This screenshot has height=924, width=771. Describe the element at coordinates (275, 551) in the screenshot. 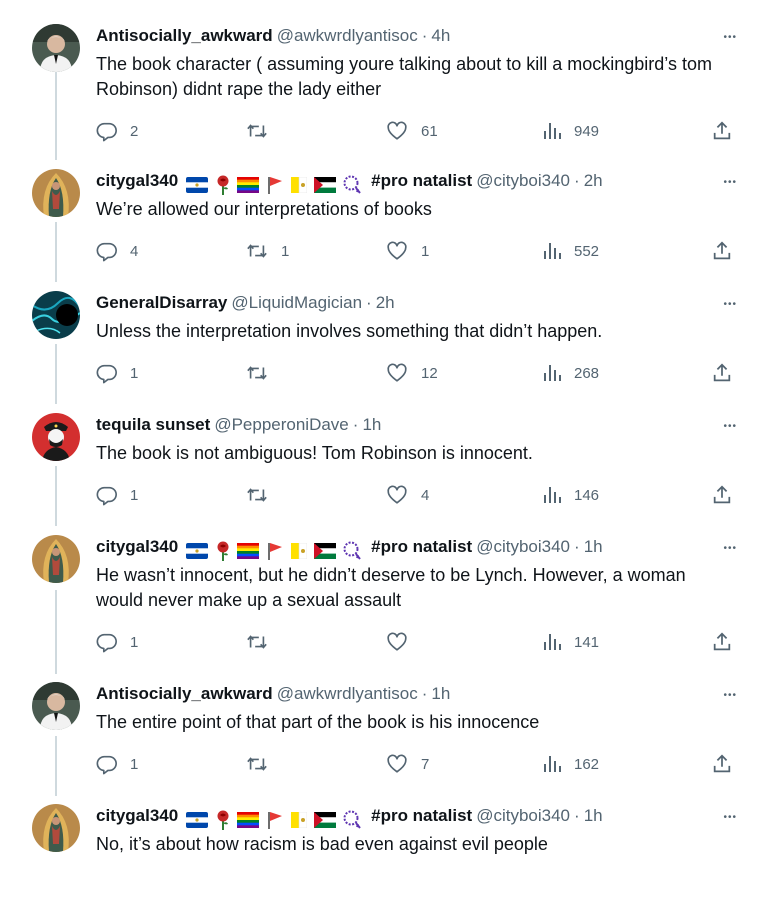

I see `red-pennant-flag-icon` at that location.